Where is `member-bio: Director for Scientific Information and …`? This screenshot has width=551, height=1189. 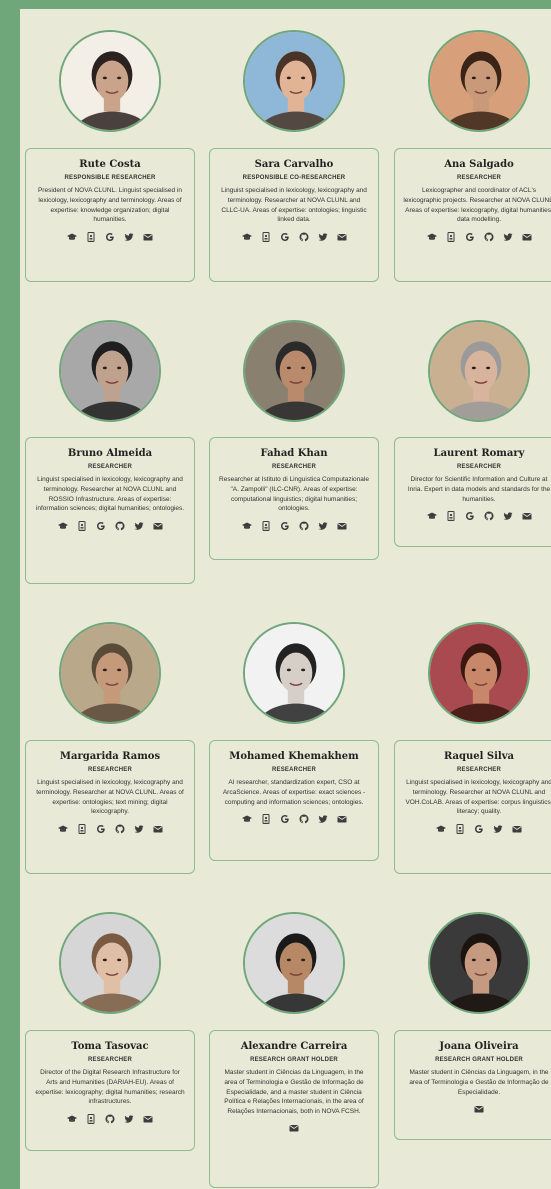
member-bio: Director for Scientific Information and … is located at coordinates (479, 489).